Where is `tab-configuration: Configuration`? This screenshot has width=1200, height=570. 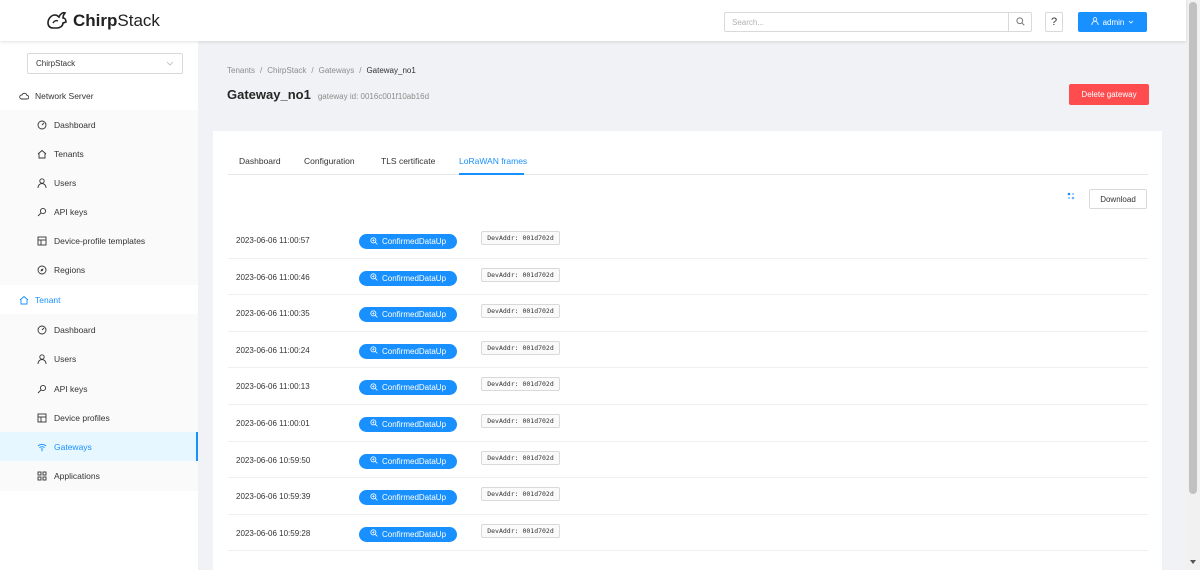 tab-configuration: Configuration is located at coordinates (329, 161).